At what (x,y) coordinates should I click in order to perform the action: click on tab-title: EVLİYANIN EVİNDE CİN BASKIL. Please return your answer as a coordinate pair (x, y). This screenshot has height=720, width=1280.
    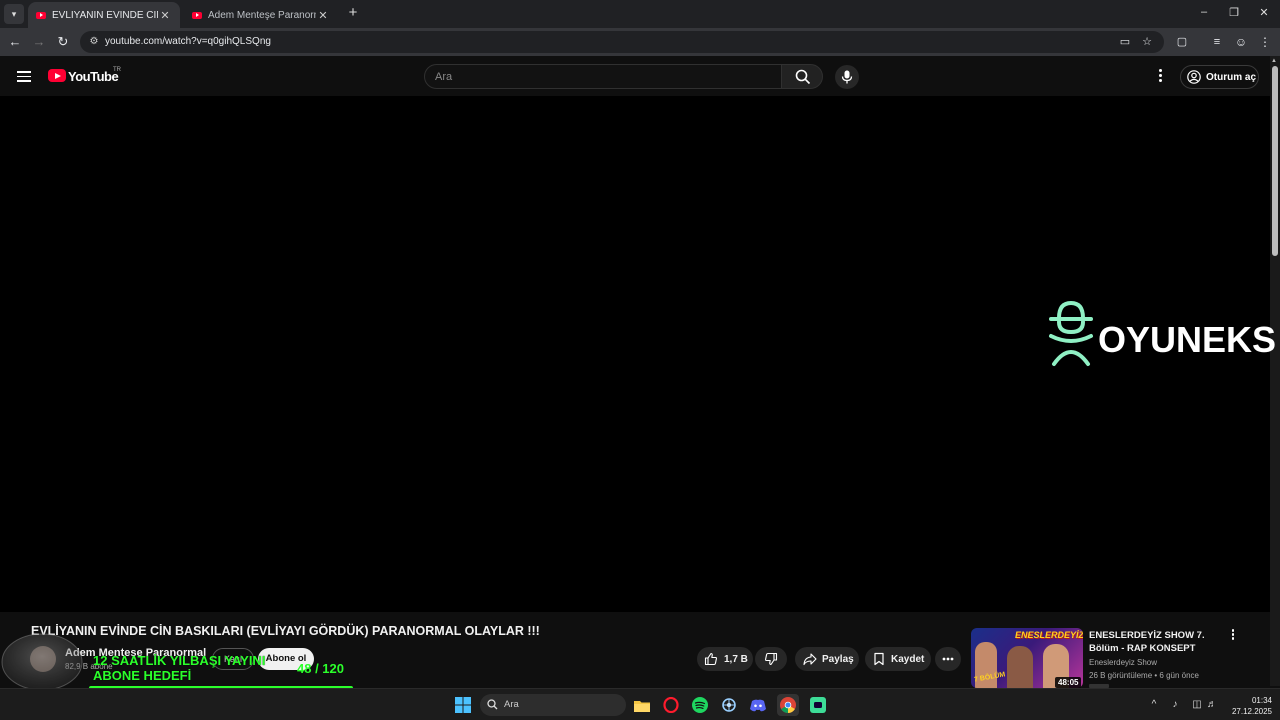
    Looking at the image, I should click on (105, 15).